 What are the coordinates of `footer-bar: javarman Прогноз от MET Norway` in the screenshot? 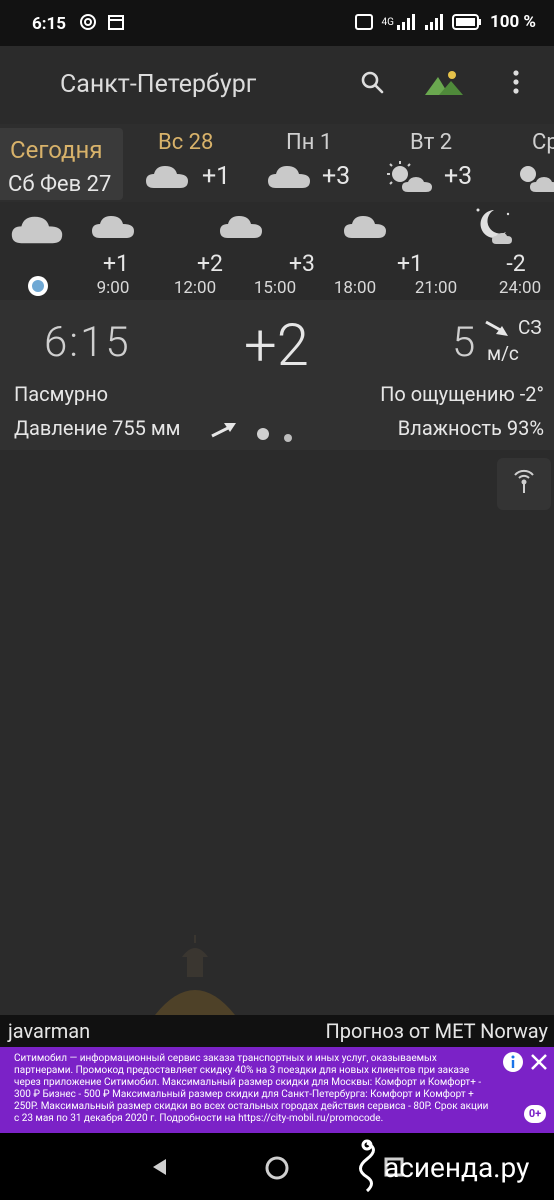 It's located at (277, 1031).